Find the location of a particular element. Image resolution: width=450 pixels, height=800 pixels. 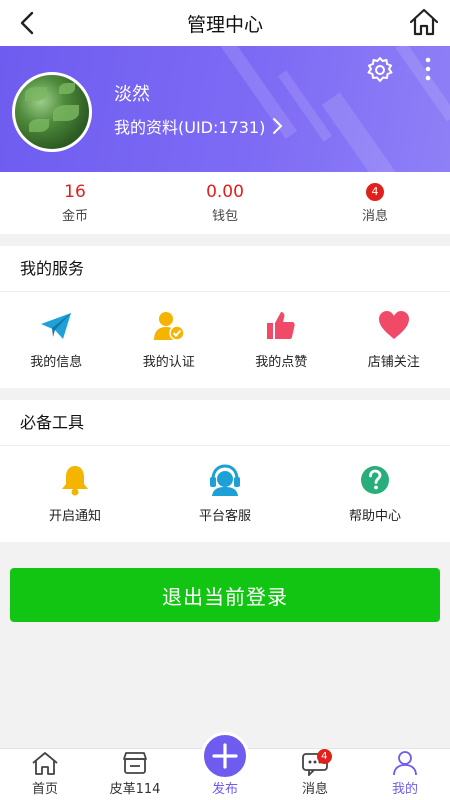

profile-link: 我的资料(UID:1731) is located at coordinates (198, 126).